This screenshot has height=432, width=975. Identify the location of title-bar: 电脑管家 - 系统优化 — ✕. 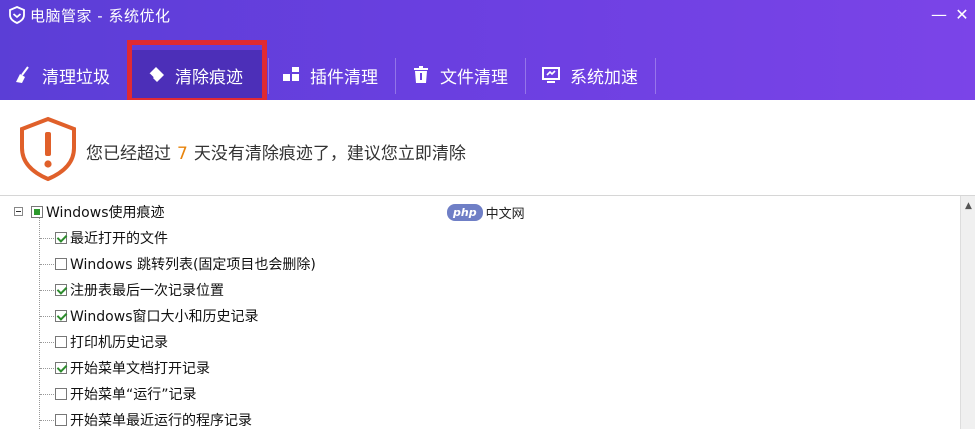
(487, 16).